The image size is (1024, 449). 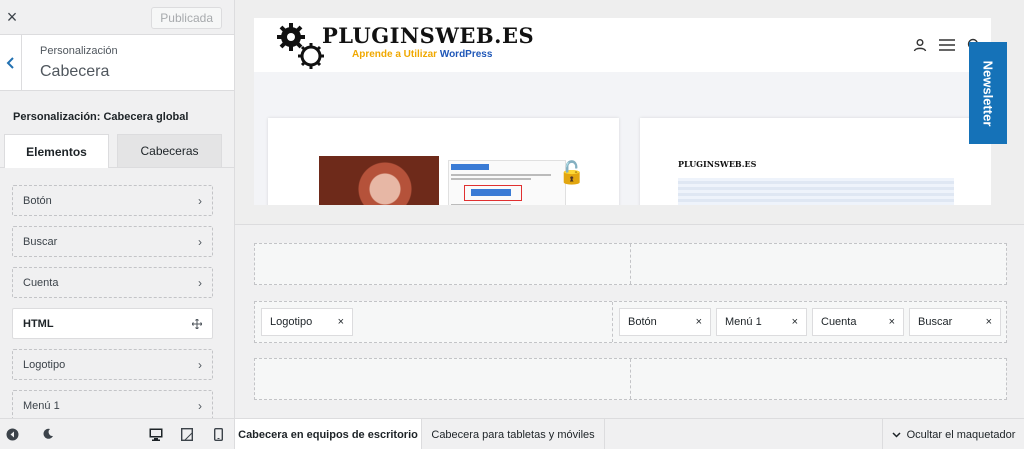 I want to click on mini-logo: PLUGINSWEB.ES, so click(x=717, y=164).